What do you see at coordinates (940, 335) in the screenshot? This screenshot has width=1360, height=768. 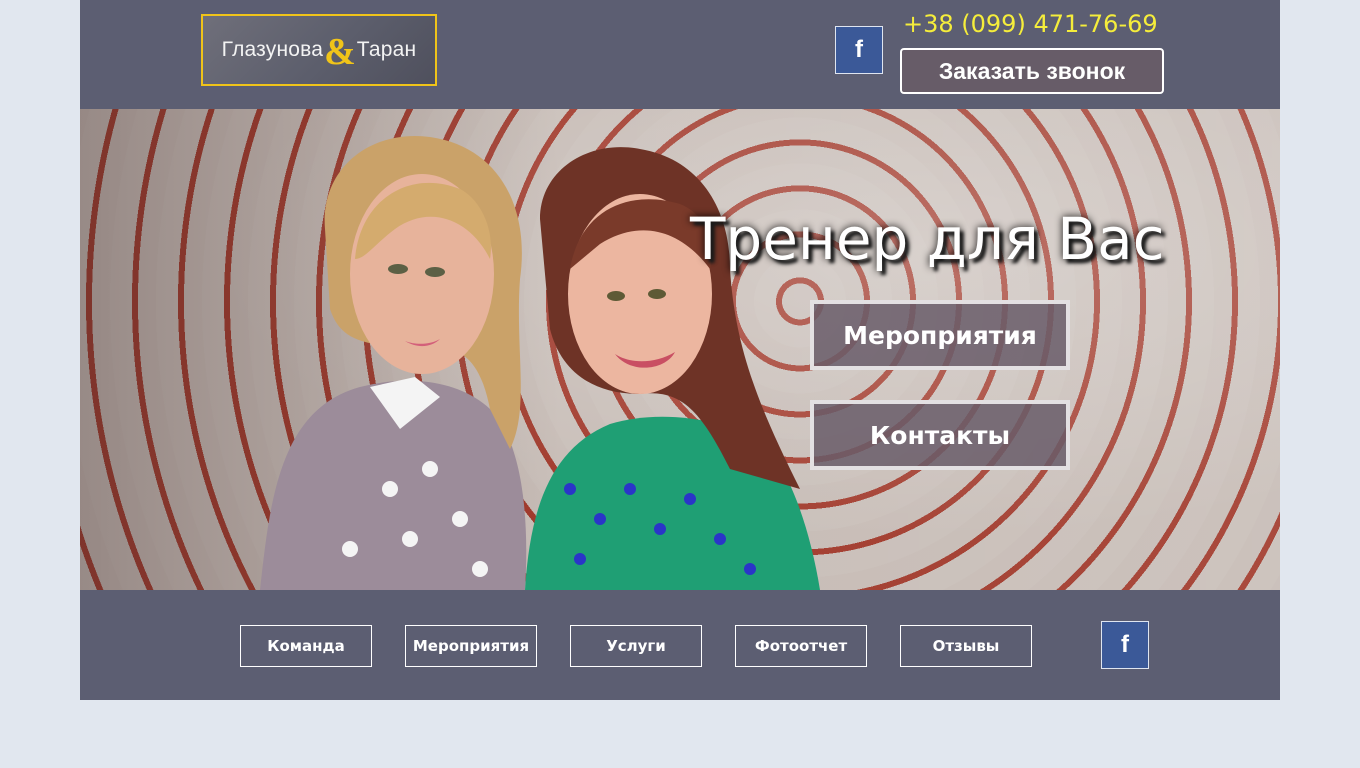 I see `events-button: Мероприятия` at bounding box center [940, 335].